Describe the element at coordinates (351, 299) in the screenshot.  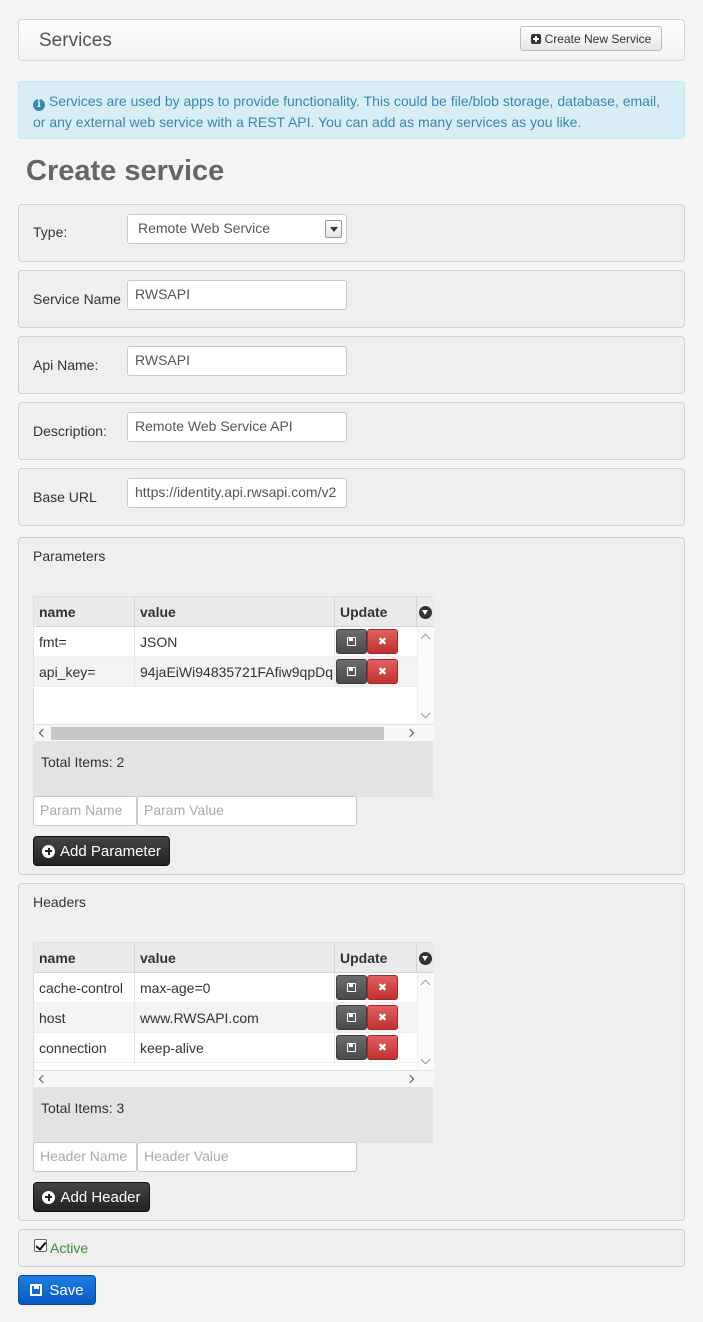
I see `service-name-panel: Service Name RWSAPI` at that location.